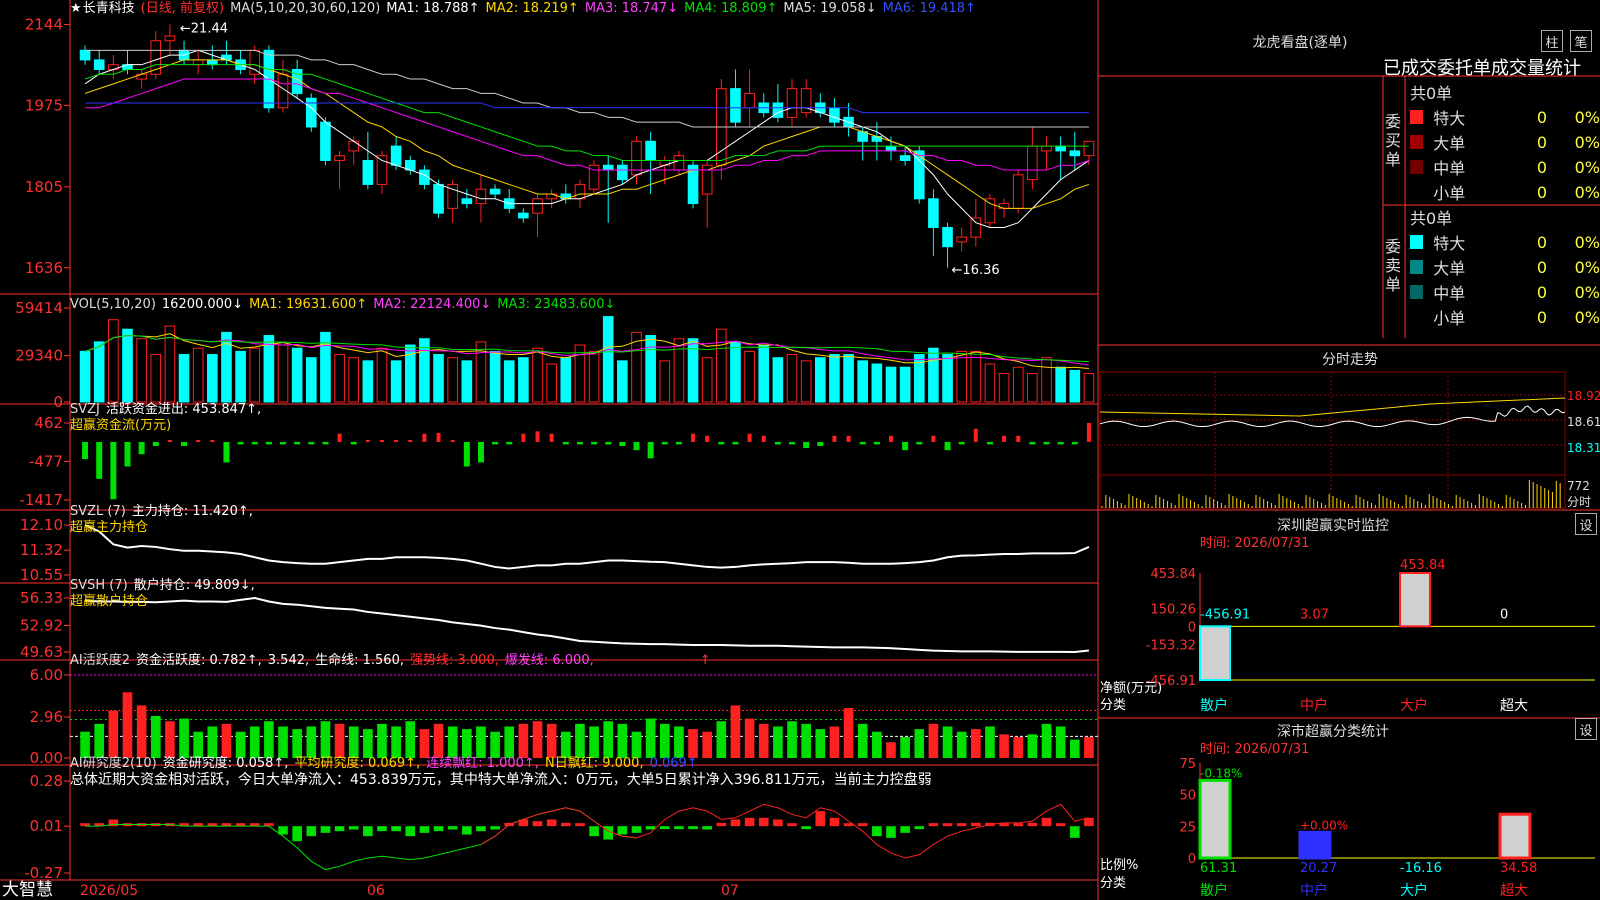 The image size is (1600, 900). What do you see at coordinates (1505, 167) in the screenshot?
I see `buy-order-row: 中单 0 0%` at bounding box center [1505, 167].